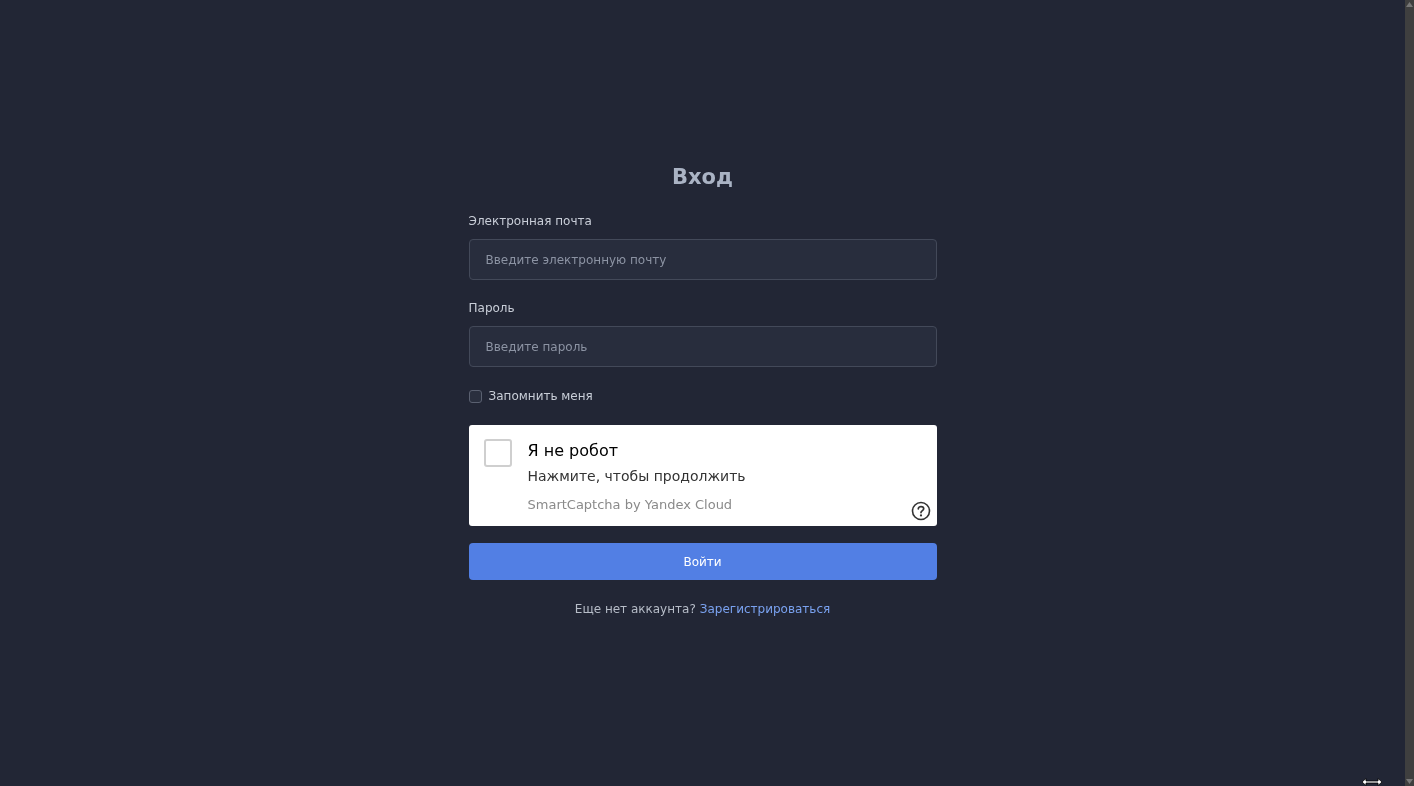  I want to click on captcha-widget: Я не робот Нажмите, чтобы продолжить SmartCaptcha by Yandex Cloud, so click(702, 475).